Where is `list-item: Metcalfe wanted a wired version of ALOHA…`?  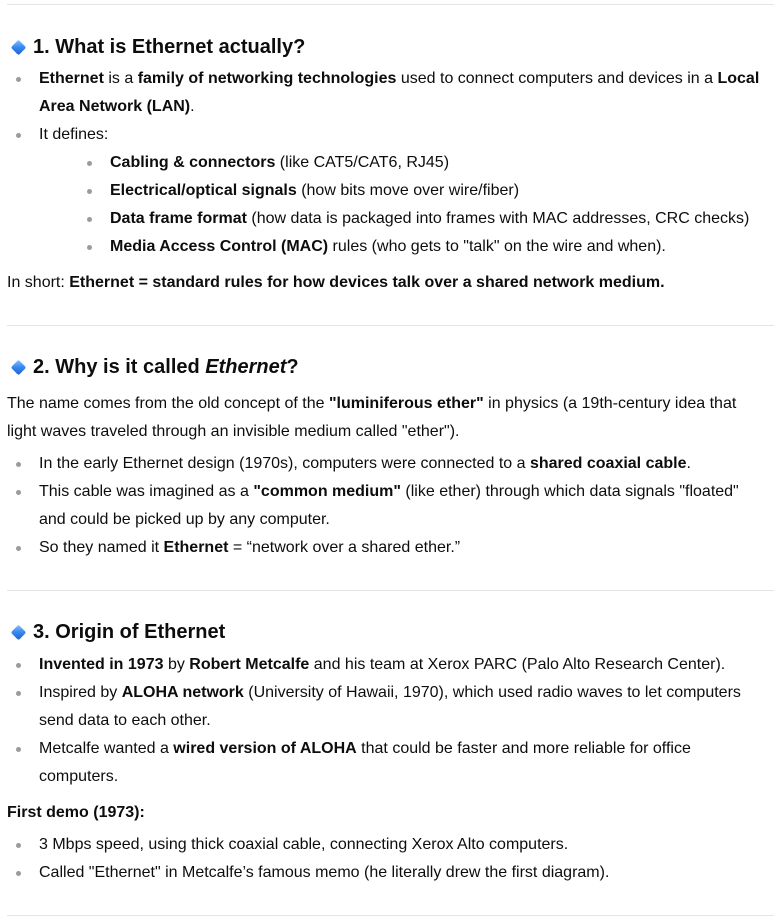 list-item: Metcalfe wanted a wired version of ALOHA… is located at coordinates (388, 763).